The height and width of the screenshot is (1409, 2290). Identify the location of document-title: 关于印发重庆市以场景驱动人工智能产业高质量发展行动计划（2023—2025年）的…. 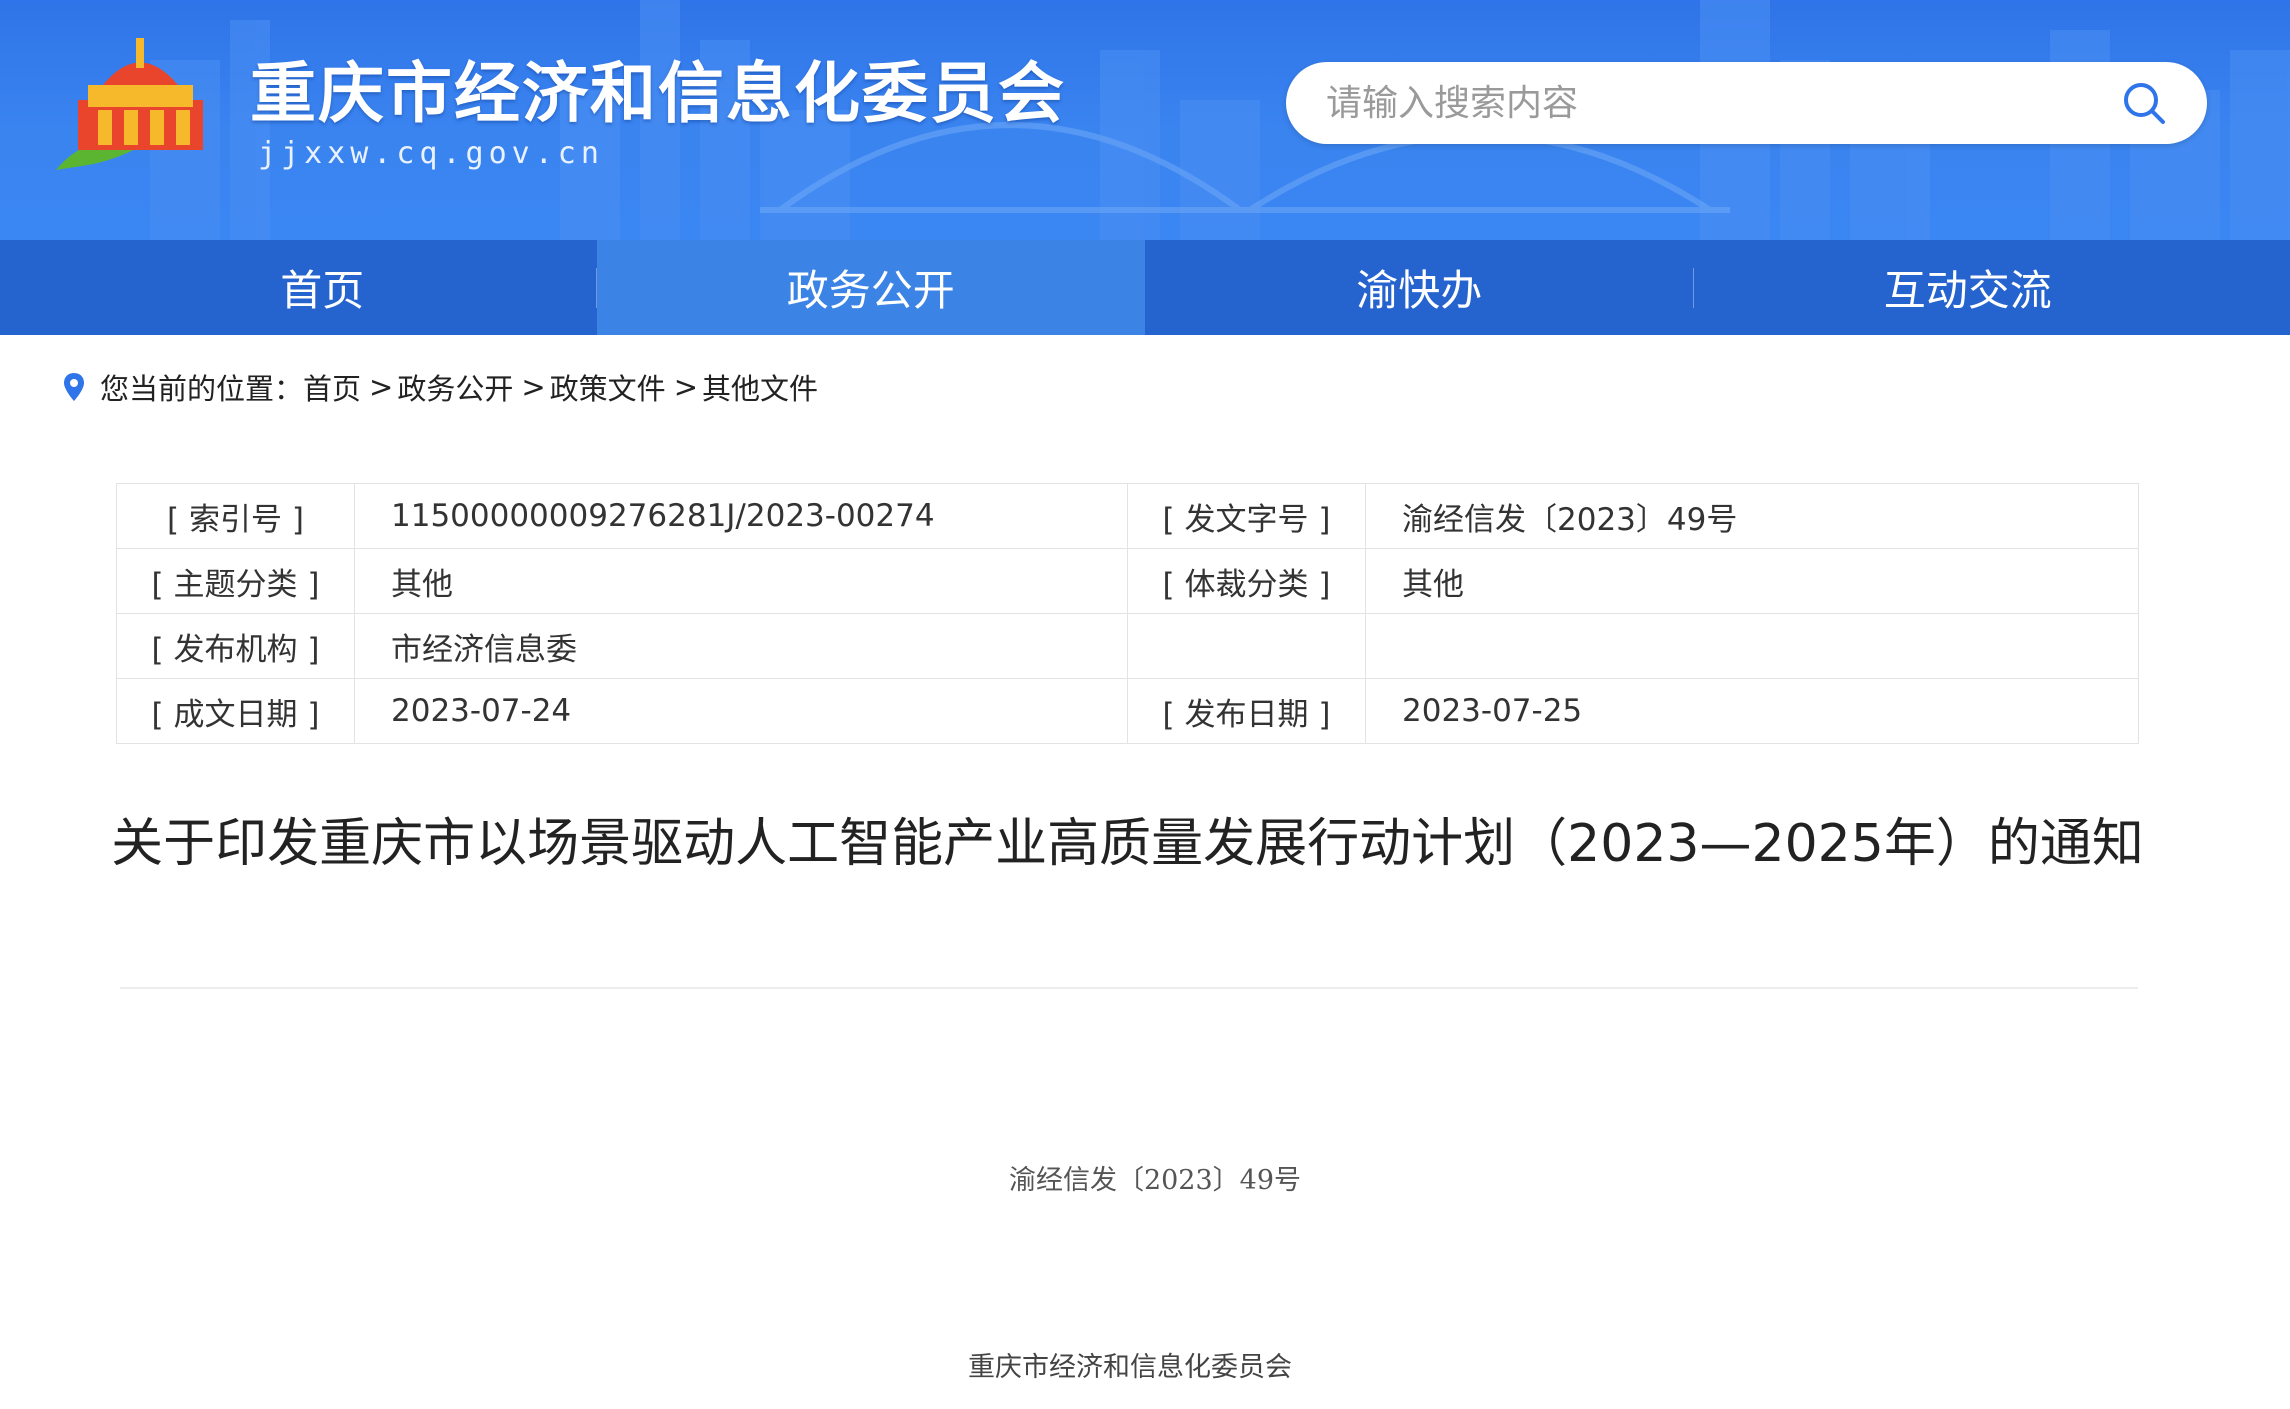
(1127, 844).